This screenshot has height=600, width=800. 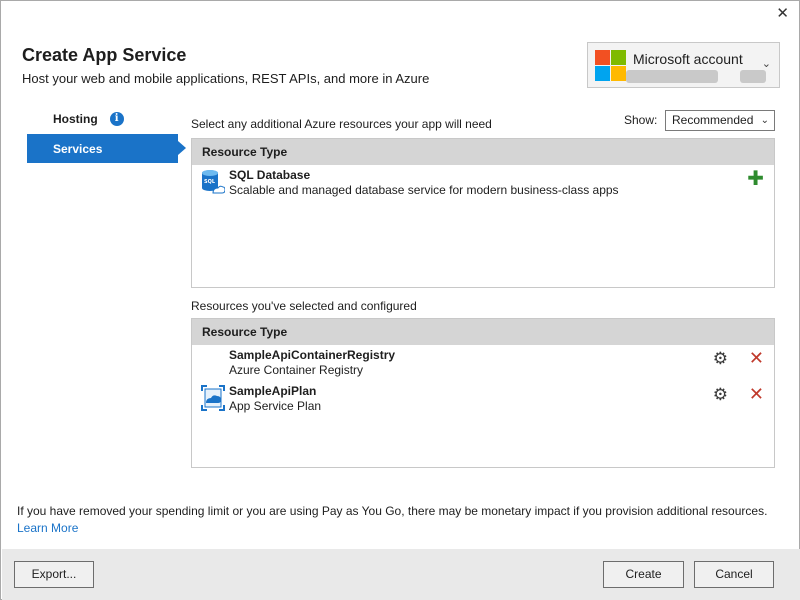 What do you see at coordinates (116, 118) in the screenshot?
I see `info-icon: i` at bounding box center [116, 118].